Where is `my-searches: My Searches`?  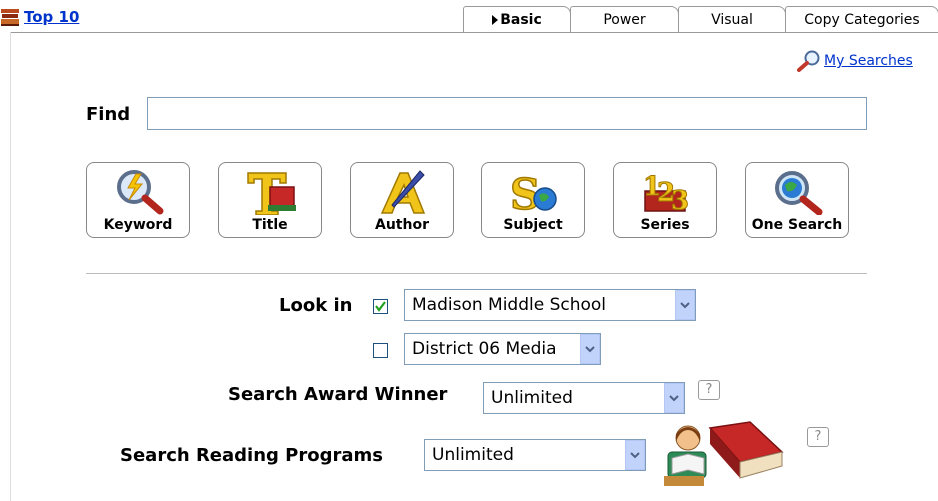
my-searches: My Searches is located at coordinates (854, 61).